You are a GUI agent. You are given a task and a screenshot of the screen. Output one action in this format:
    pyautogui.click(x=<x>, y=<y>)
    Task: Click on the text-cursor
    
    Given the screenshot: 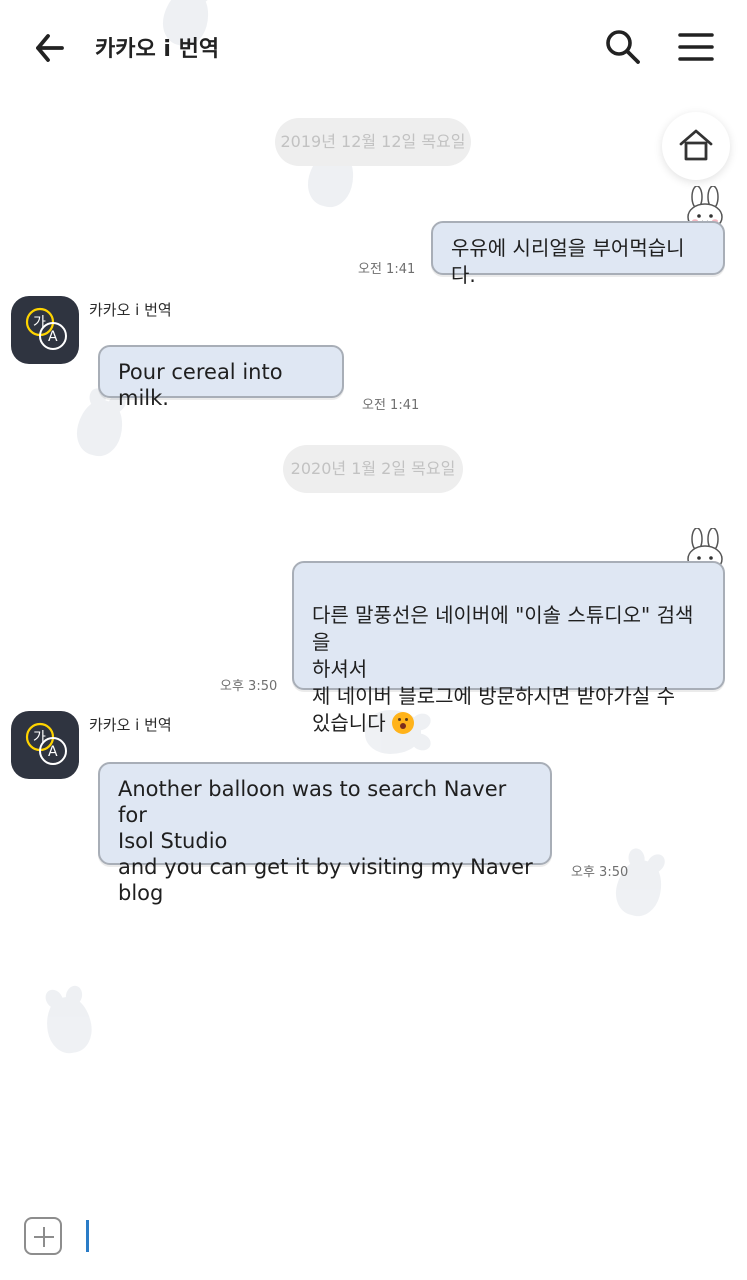 What is the action you would take?
    pyautogui.click(x=87, y=1236)
    